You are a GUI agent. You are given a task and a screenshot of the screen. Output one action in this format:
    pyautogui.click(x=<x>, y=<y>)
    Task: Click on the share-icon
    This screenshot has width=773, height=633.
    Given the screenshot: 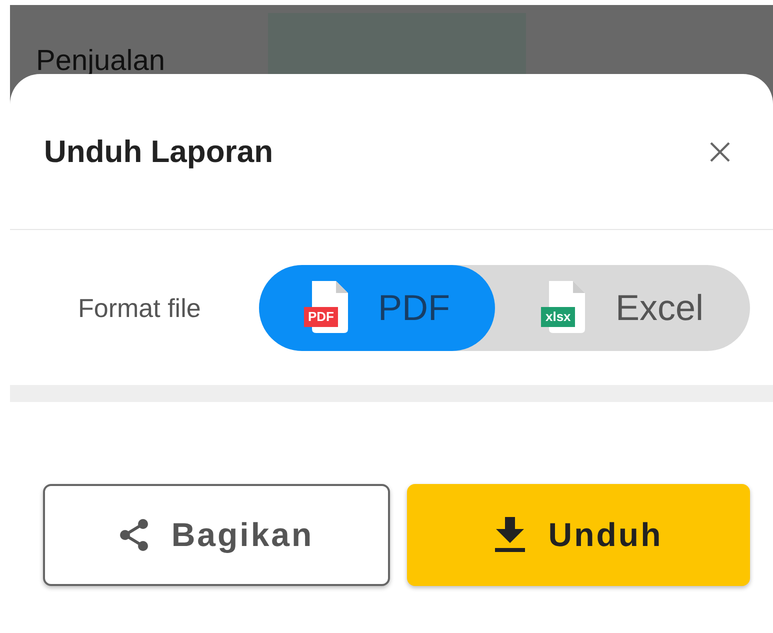 What is the action you would take?
    pyautogui.click(x=134, y=535)
    